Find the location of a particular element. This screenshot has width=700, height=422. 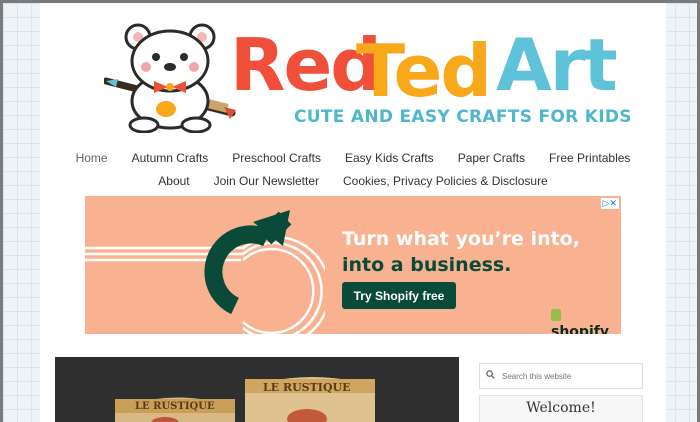

logo-word-art: Art is located at coordinates (557, 65).